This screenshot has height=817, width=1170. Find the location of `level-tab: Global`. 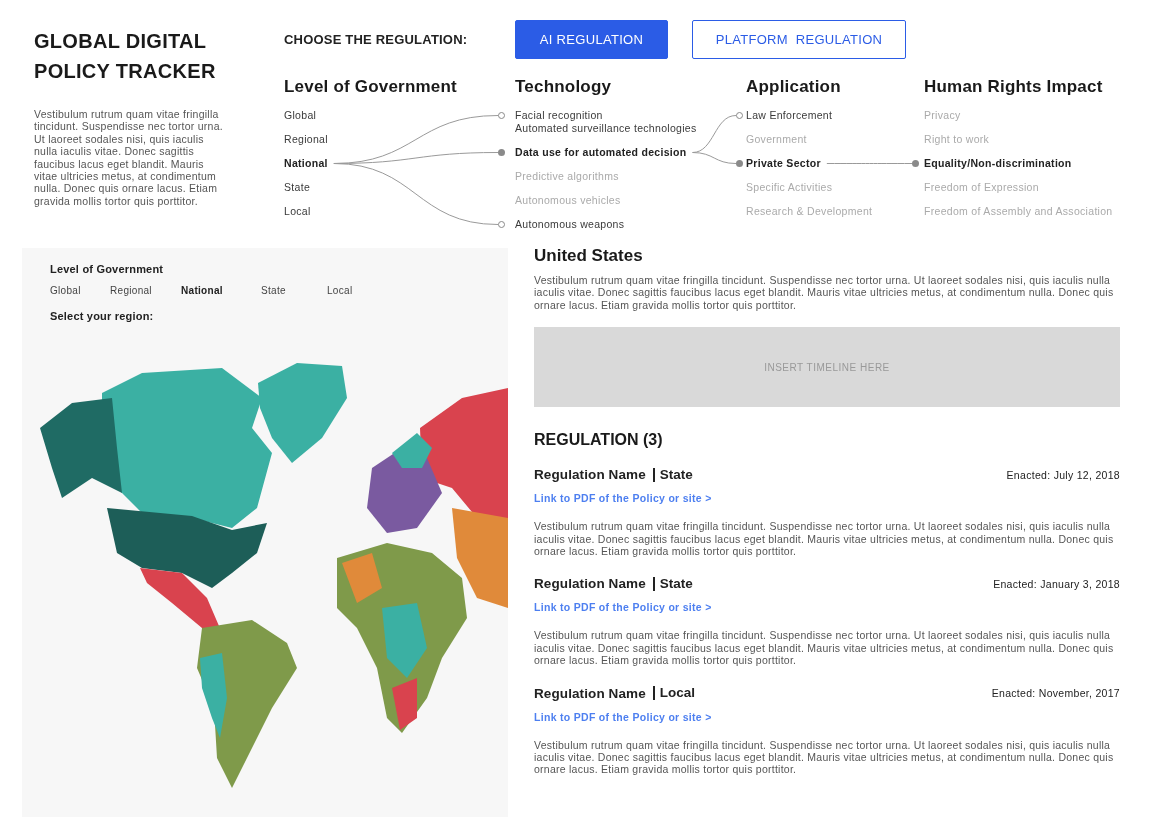

level-tab: Global is located at coordinates (80, 290).